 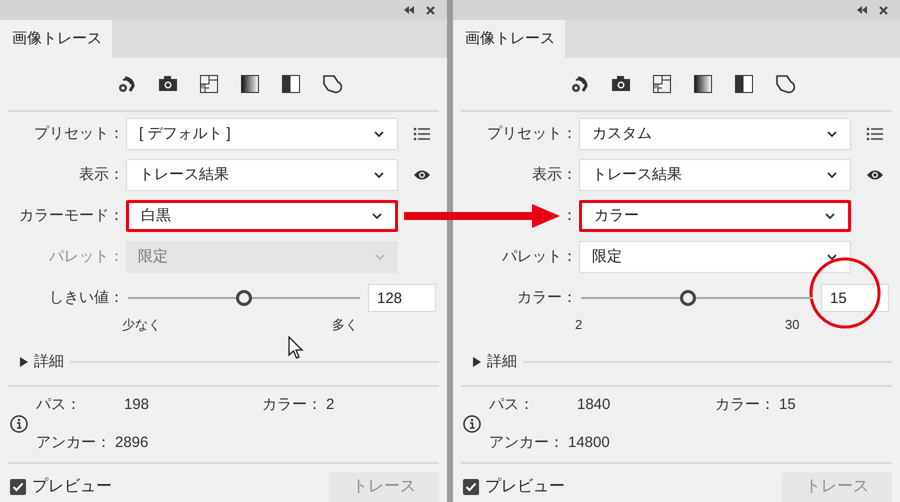 What do you see at coordinates (547, 298) in the screenshot?
I see `field-label: カラー：` at bounding box center [547, 298].